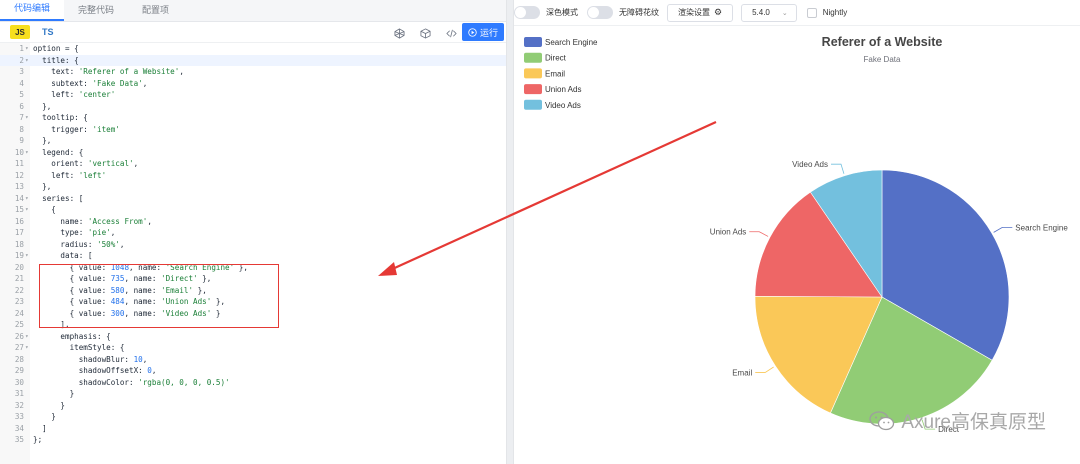 The image size is (1080, 464). I want to click on slice-label: Union Ads, so click(728, 232).